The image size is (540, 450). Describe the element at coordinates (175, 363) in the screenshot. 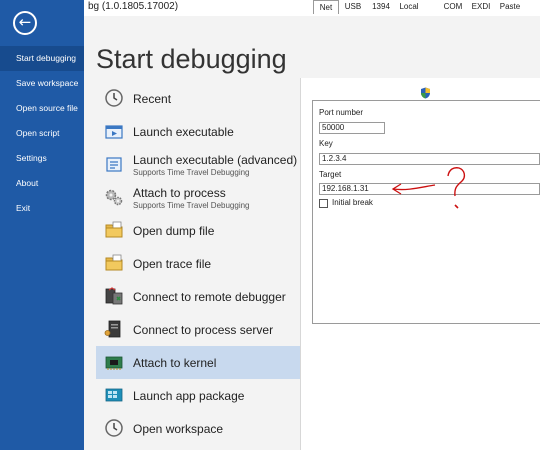

I see `option-label: Attach to kernel` at that location.